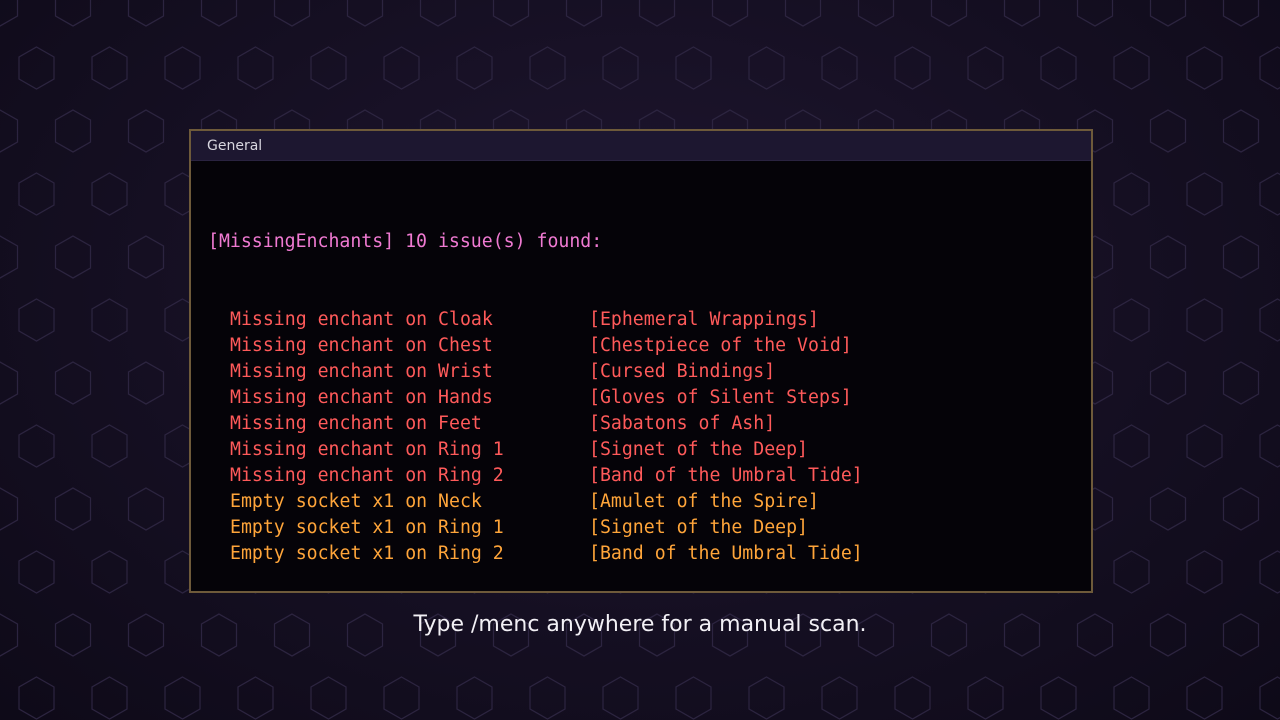 This screenshot has width=1280, height=720. I want to click on missing-enchant-line: Missing enchant on Feet [Sabatons of Ash], so click(649, 424).